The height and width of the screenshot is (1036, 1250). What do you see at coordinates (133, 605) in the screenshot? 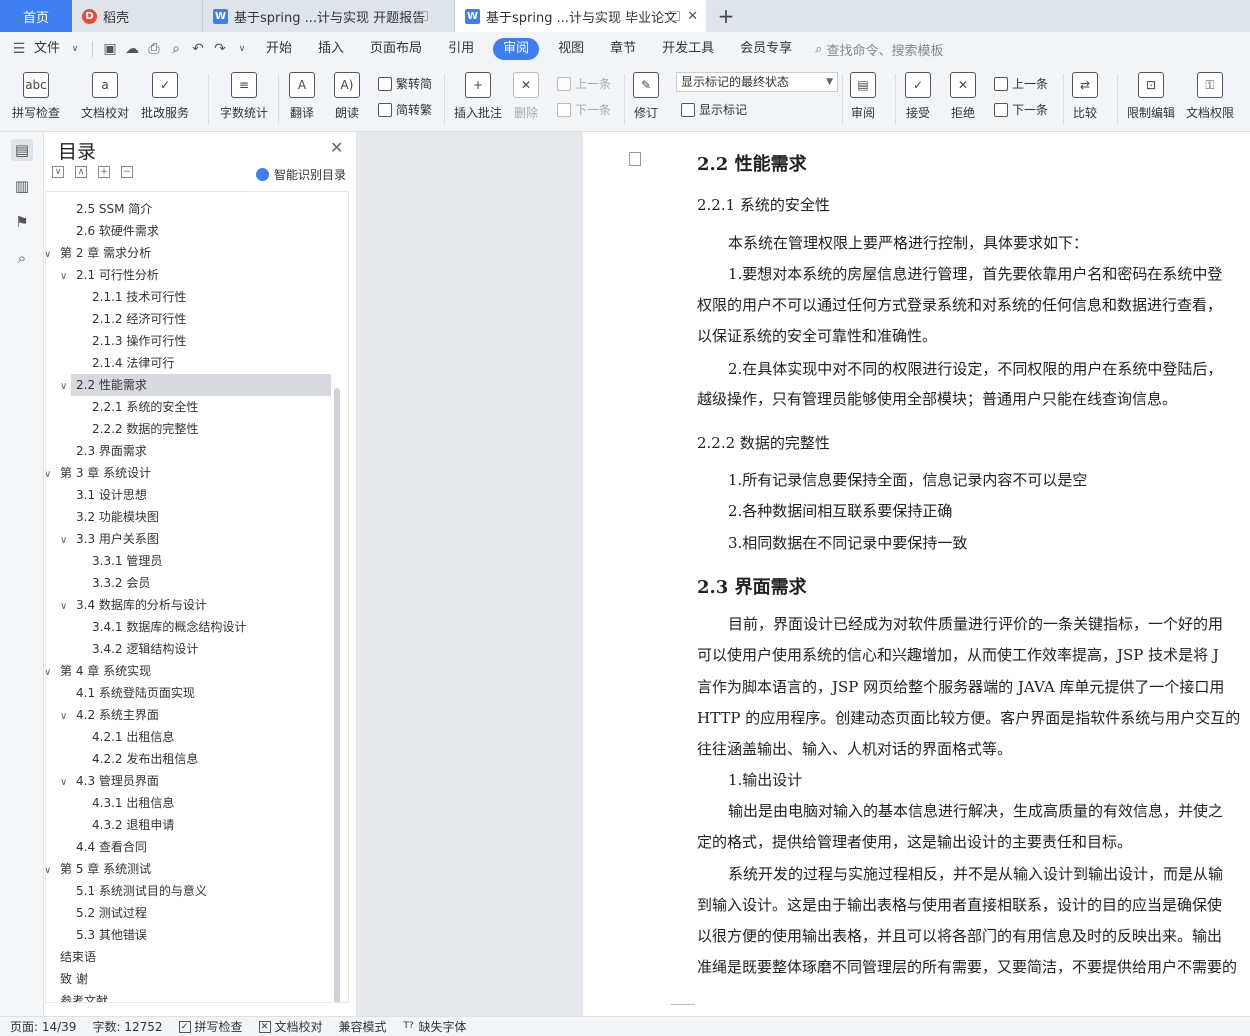
I see `toc-item: ∨ 3.4 数据库的分析与设计` at bounding box center [133, 605].